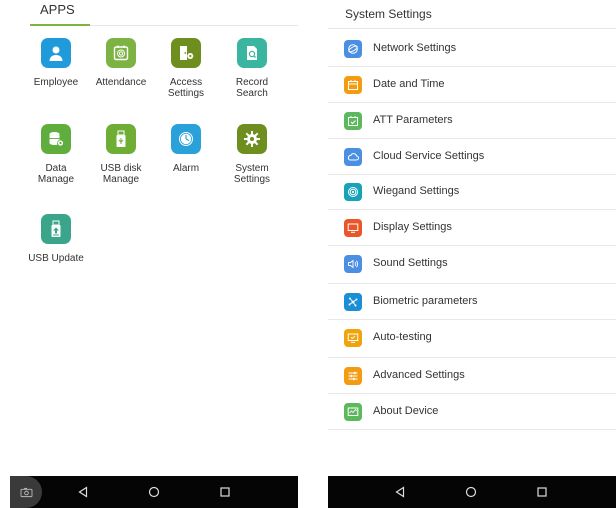 The height and width of the screenshot is (508, 616). What do you see at coordinates (353, 376) in the screenshot?
I see `sliders-icon` at bounding box center [353, 376].